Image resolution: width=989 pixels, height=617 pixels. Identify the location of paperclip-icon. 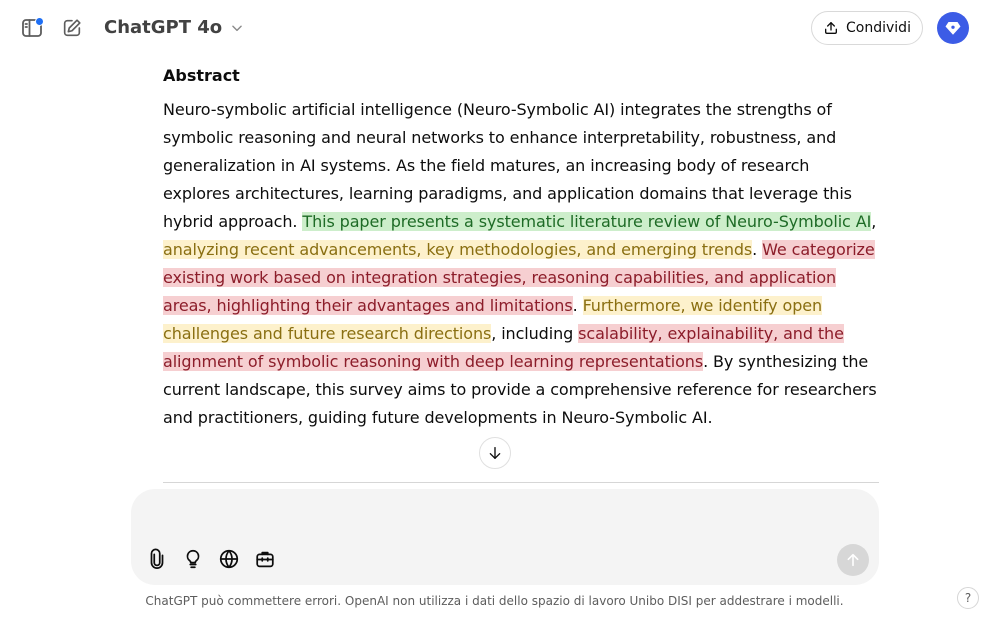
(157, 558).